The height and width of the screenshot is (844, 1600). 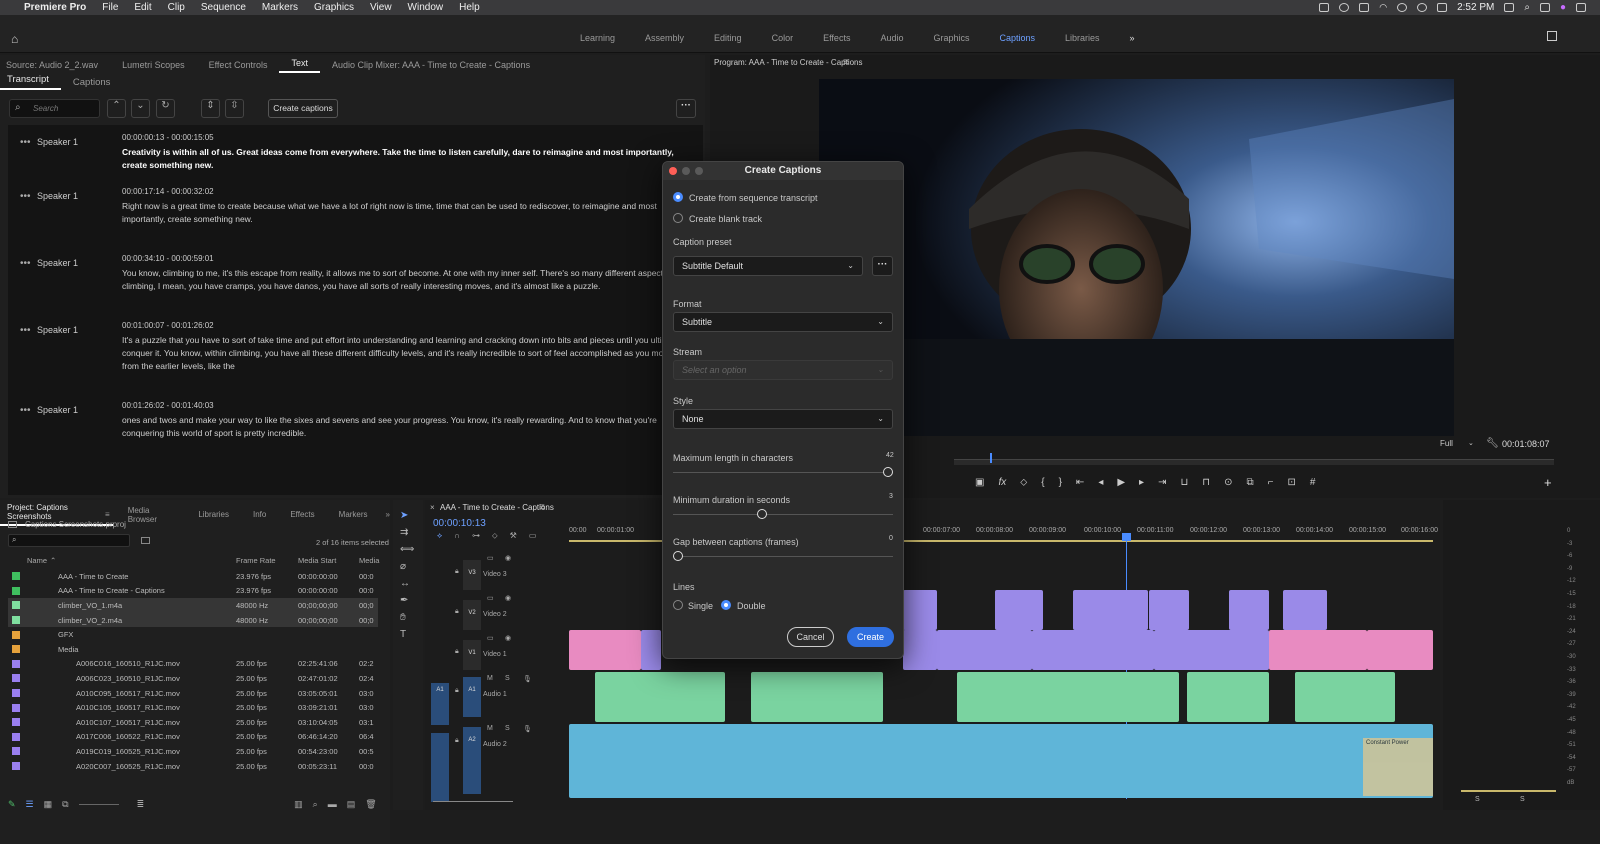 I want to click on caption-preset-select: Subtitle Default ⌄, so click(x=768, y=266).